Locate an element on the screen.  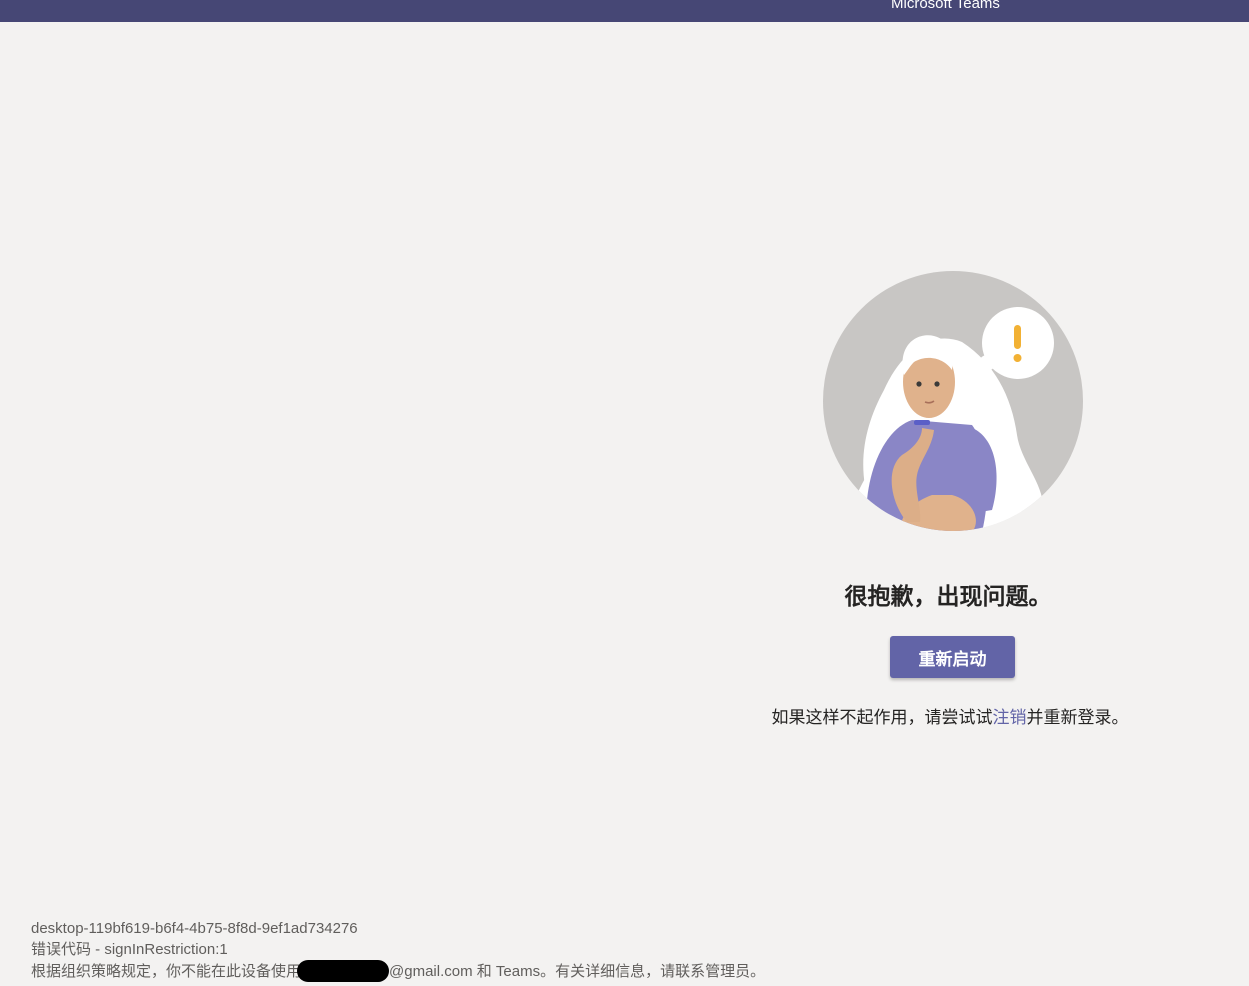
restart-button: 重新启动 is located at coordinates (952, 657).